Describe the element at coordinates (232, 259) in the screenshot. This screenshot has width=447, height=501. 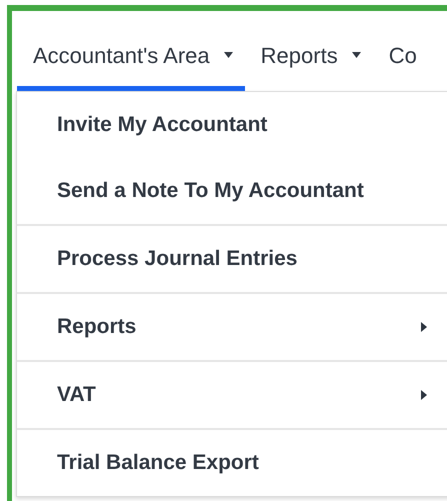
I see `menu-item: Process Journal Entries` at that location.